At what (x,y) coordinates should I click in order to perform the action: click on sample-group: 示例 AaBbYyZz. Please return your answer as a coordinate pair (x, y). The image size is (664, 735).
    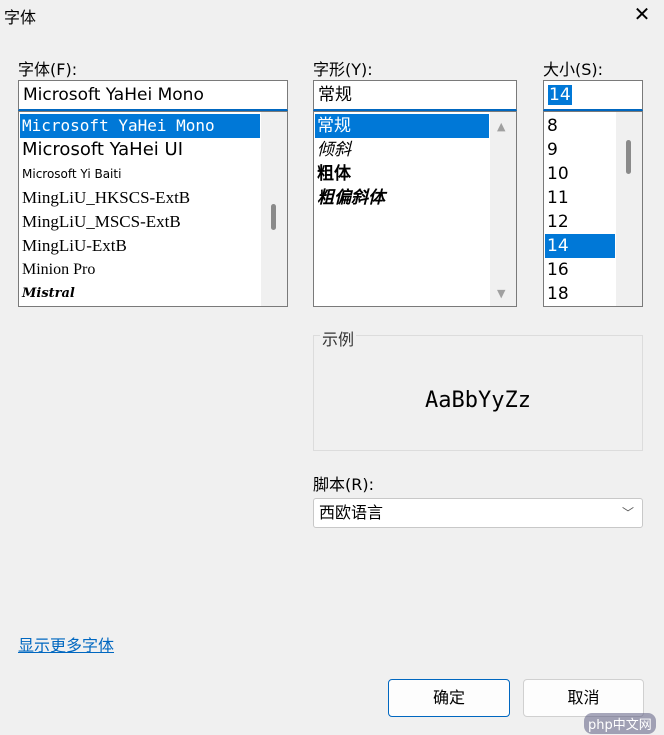
    Looking at the image, I should click on (478, 388).